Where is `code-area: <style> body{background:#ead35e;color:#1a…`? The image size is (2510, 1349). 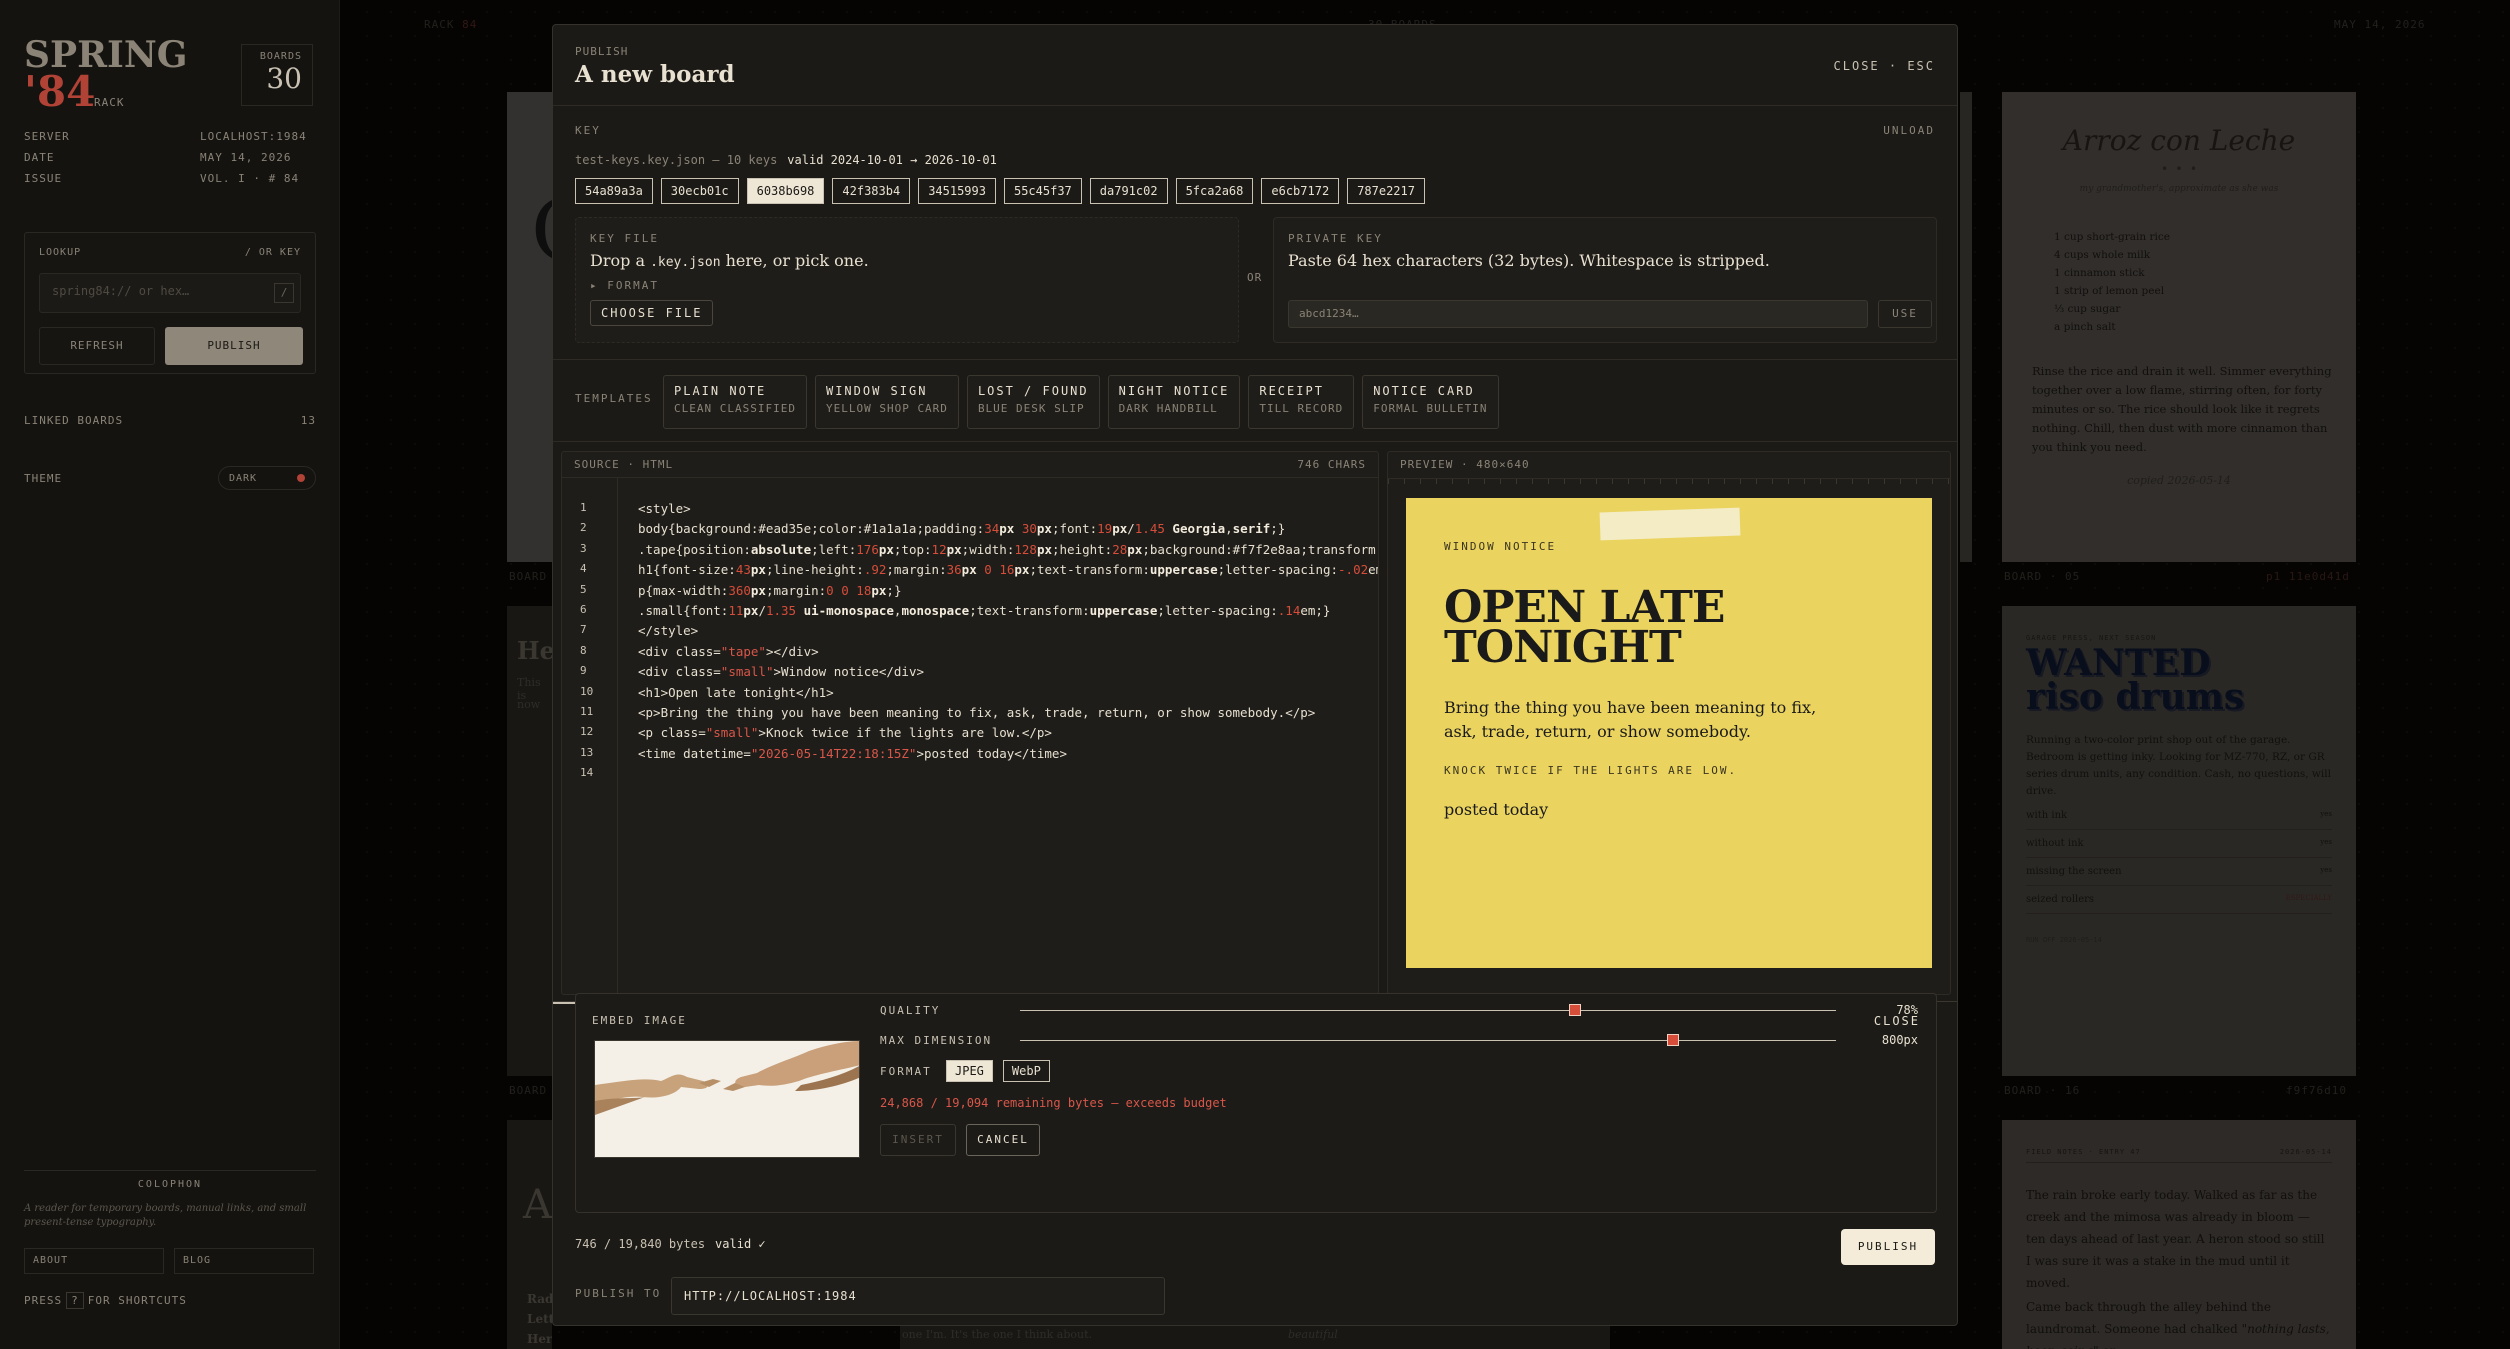 code-area: <style> body{background:#ead35e;color:#1a… is located at coordinates (1008, 747).